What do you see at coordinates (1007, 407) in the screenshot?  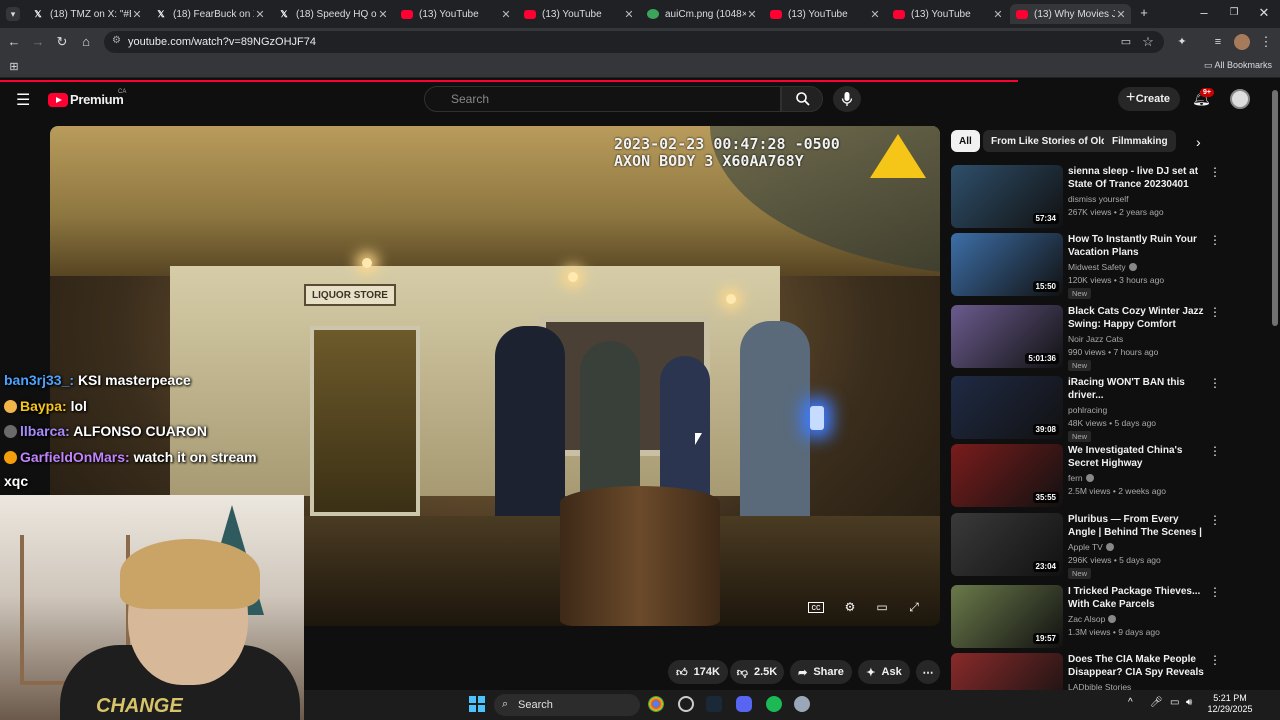 I see `video-thumbnail: 39:08` at bounding box center [1007, 407].